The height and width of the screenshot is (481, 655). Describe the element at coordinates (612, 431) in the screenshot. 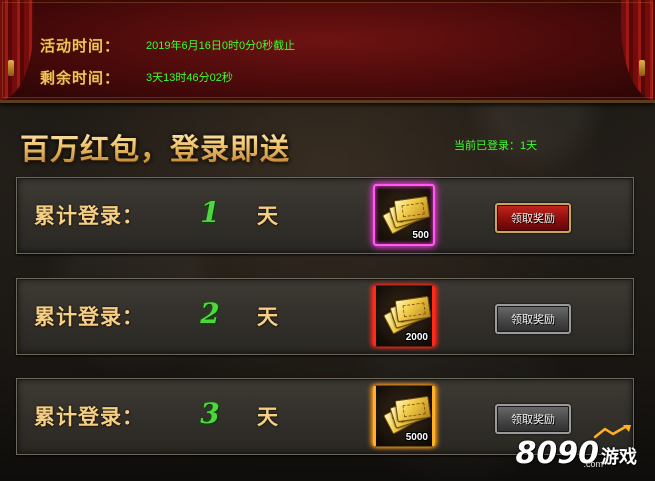

I see `logo-arrow-icon` at that location.